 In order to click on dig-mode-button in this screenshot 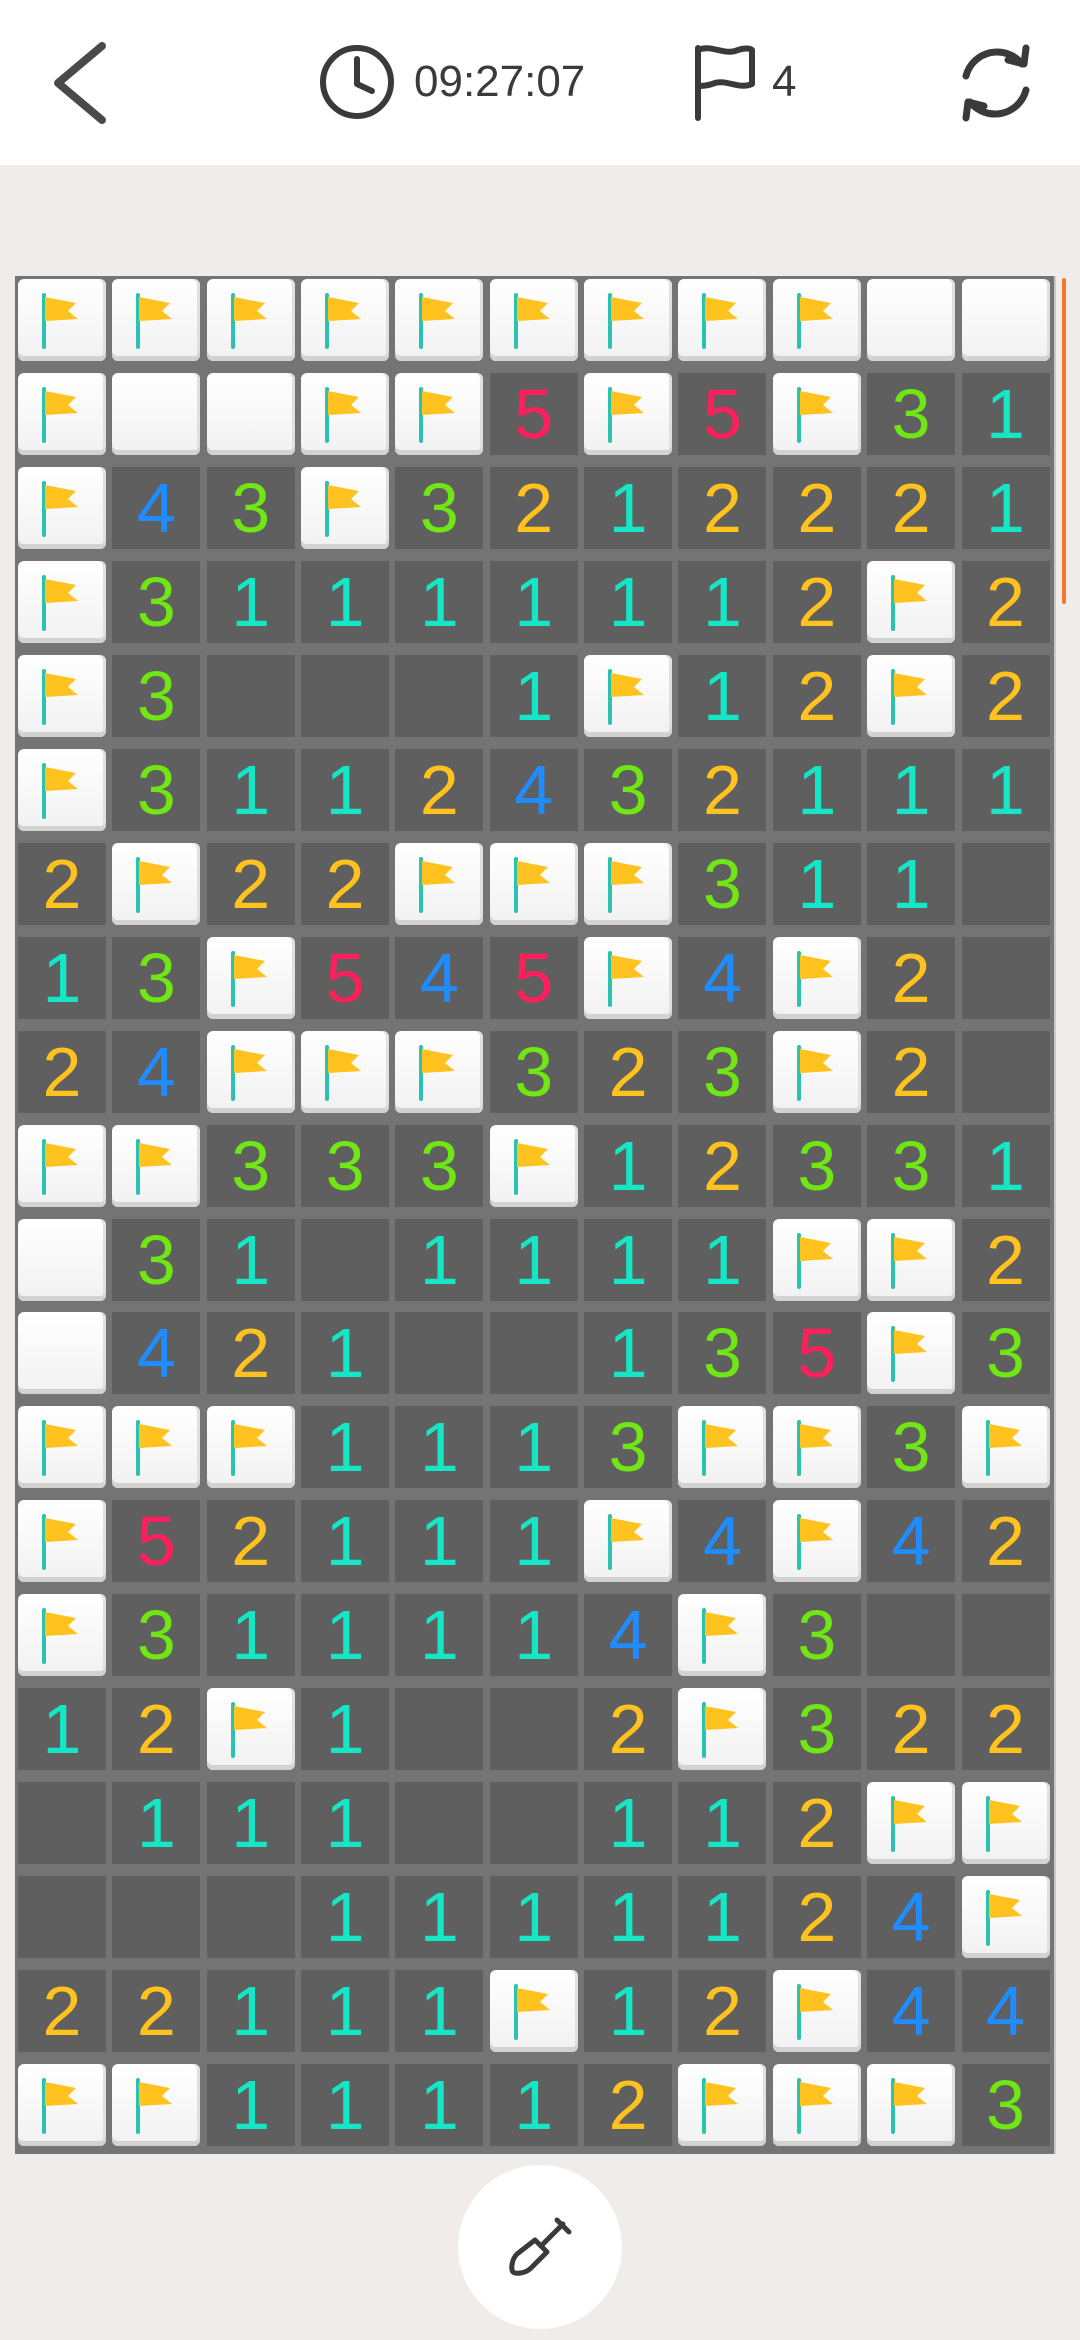, I will do `click(540, 2247)`.